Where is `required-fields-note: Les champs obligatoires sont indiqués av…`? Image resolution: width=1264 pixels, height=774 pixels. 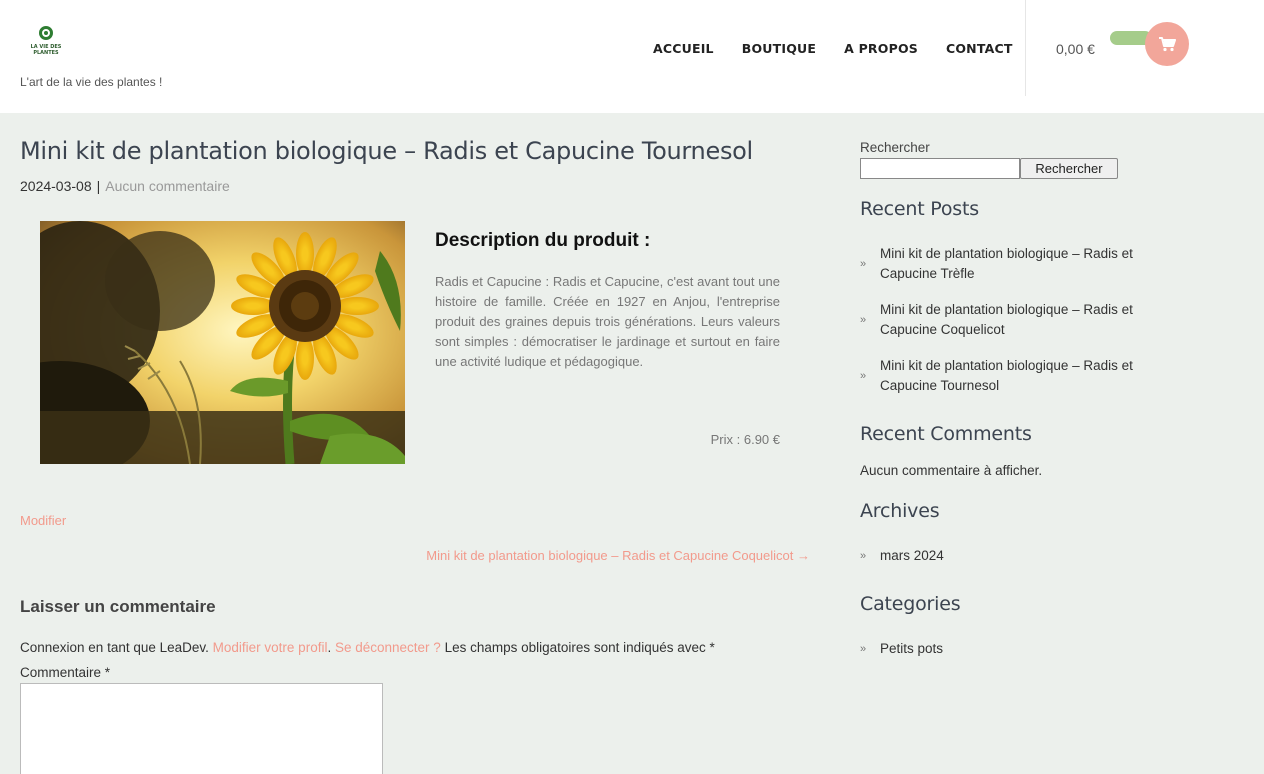
required-fields-note: Les champs obligatoires sont indiqués av… is located at coordinates (579, 647).